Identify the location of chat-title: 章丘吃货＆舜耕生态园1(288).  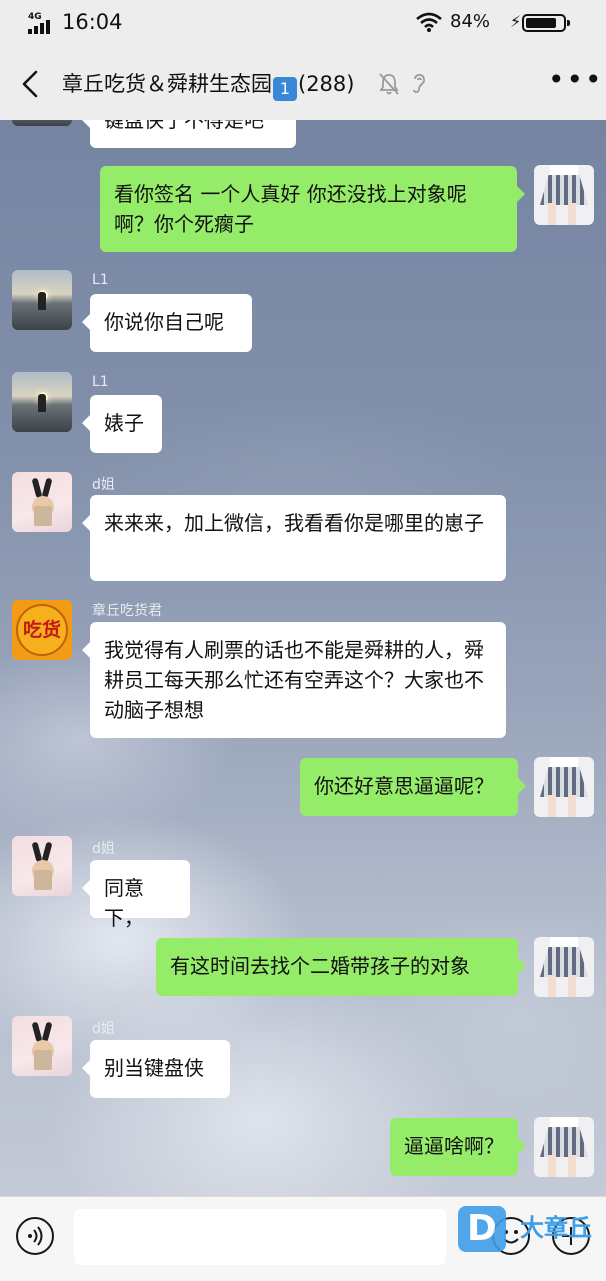
(208, 84).